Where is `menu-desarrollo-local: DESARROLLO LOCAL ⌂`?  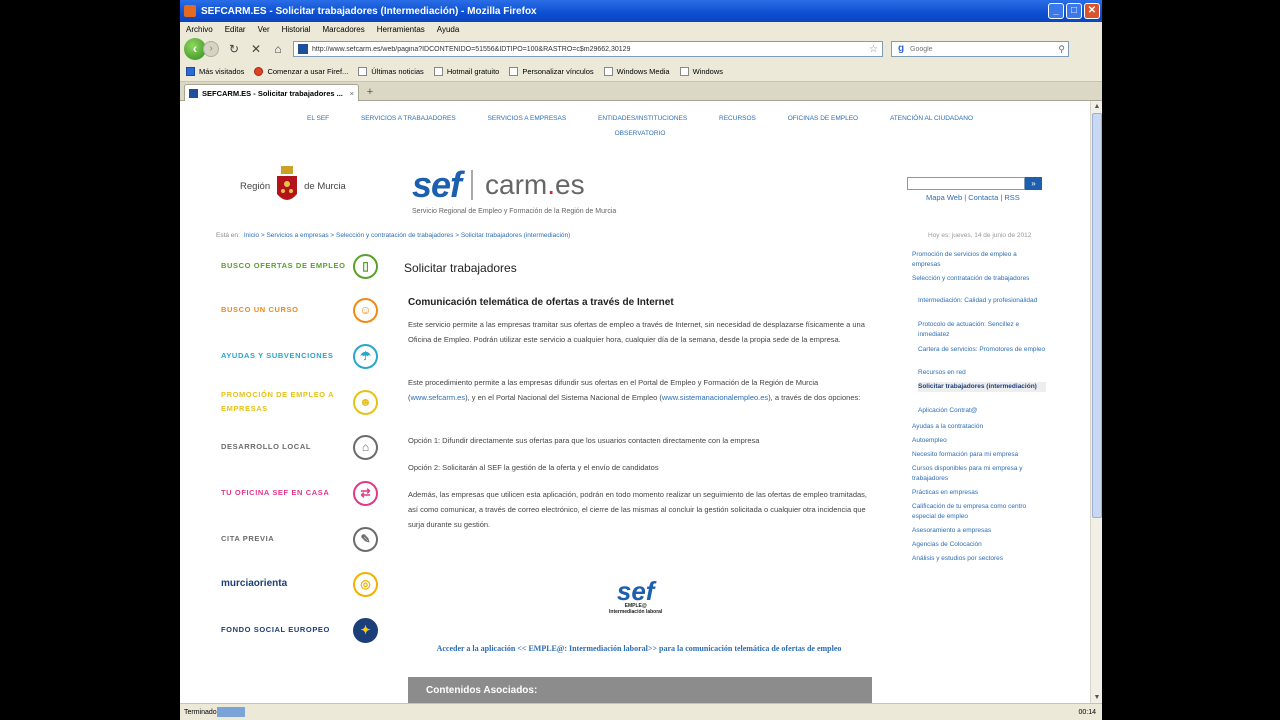
menu-desarrollo-local: DESARROLLO LOCAL ⌂ is located at coordinates (301, 447).